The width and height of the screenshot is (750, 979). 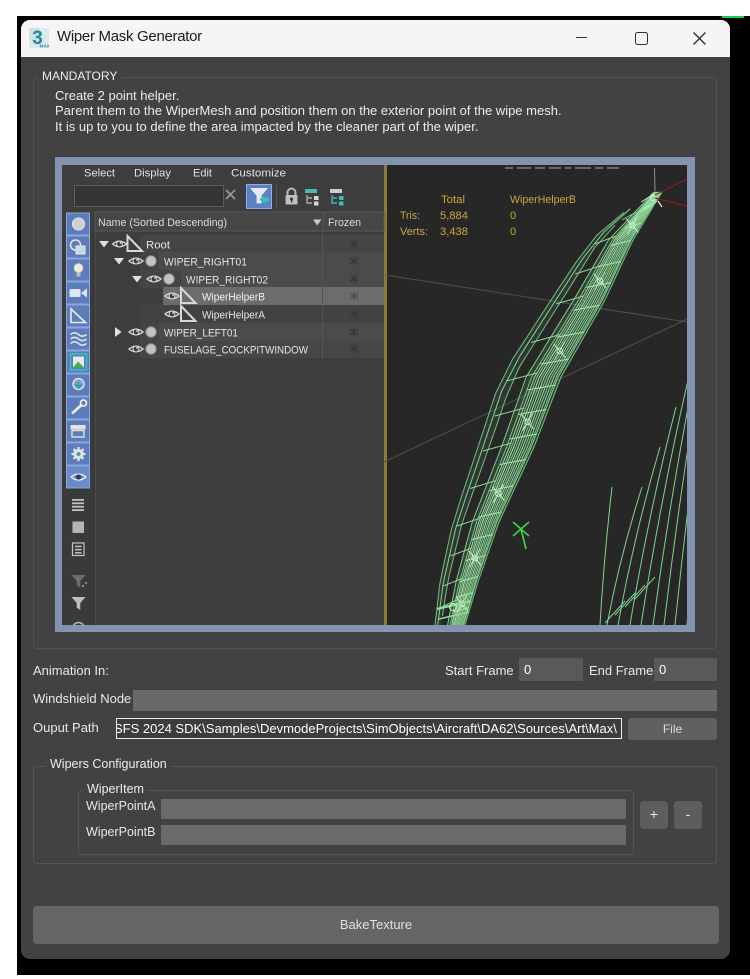 I want to click on svg-text: Root, so click(x=158, y=246).